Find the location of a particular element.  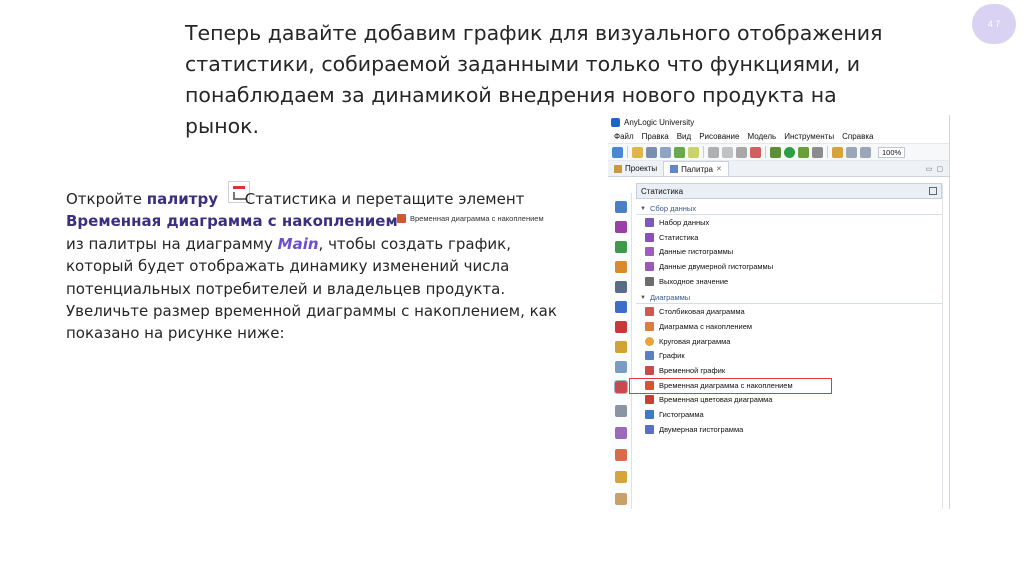

statistics-category-icon is located at coordinates (621, 227).